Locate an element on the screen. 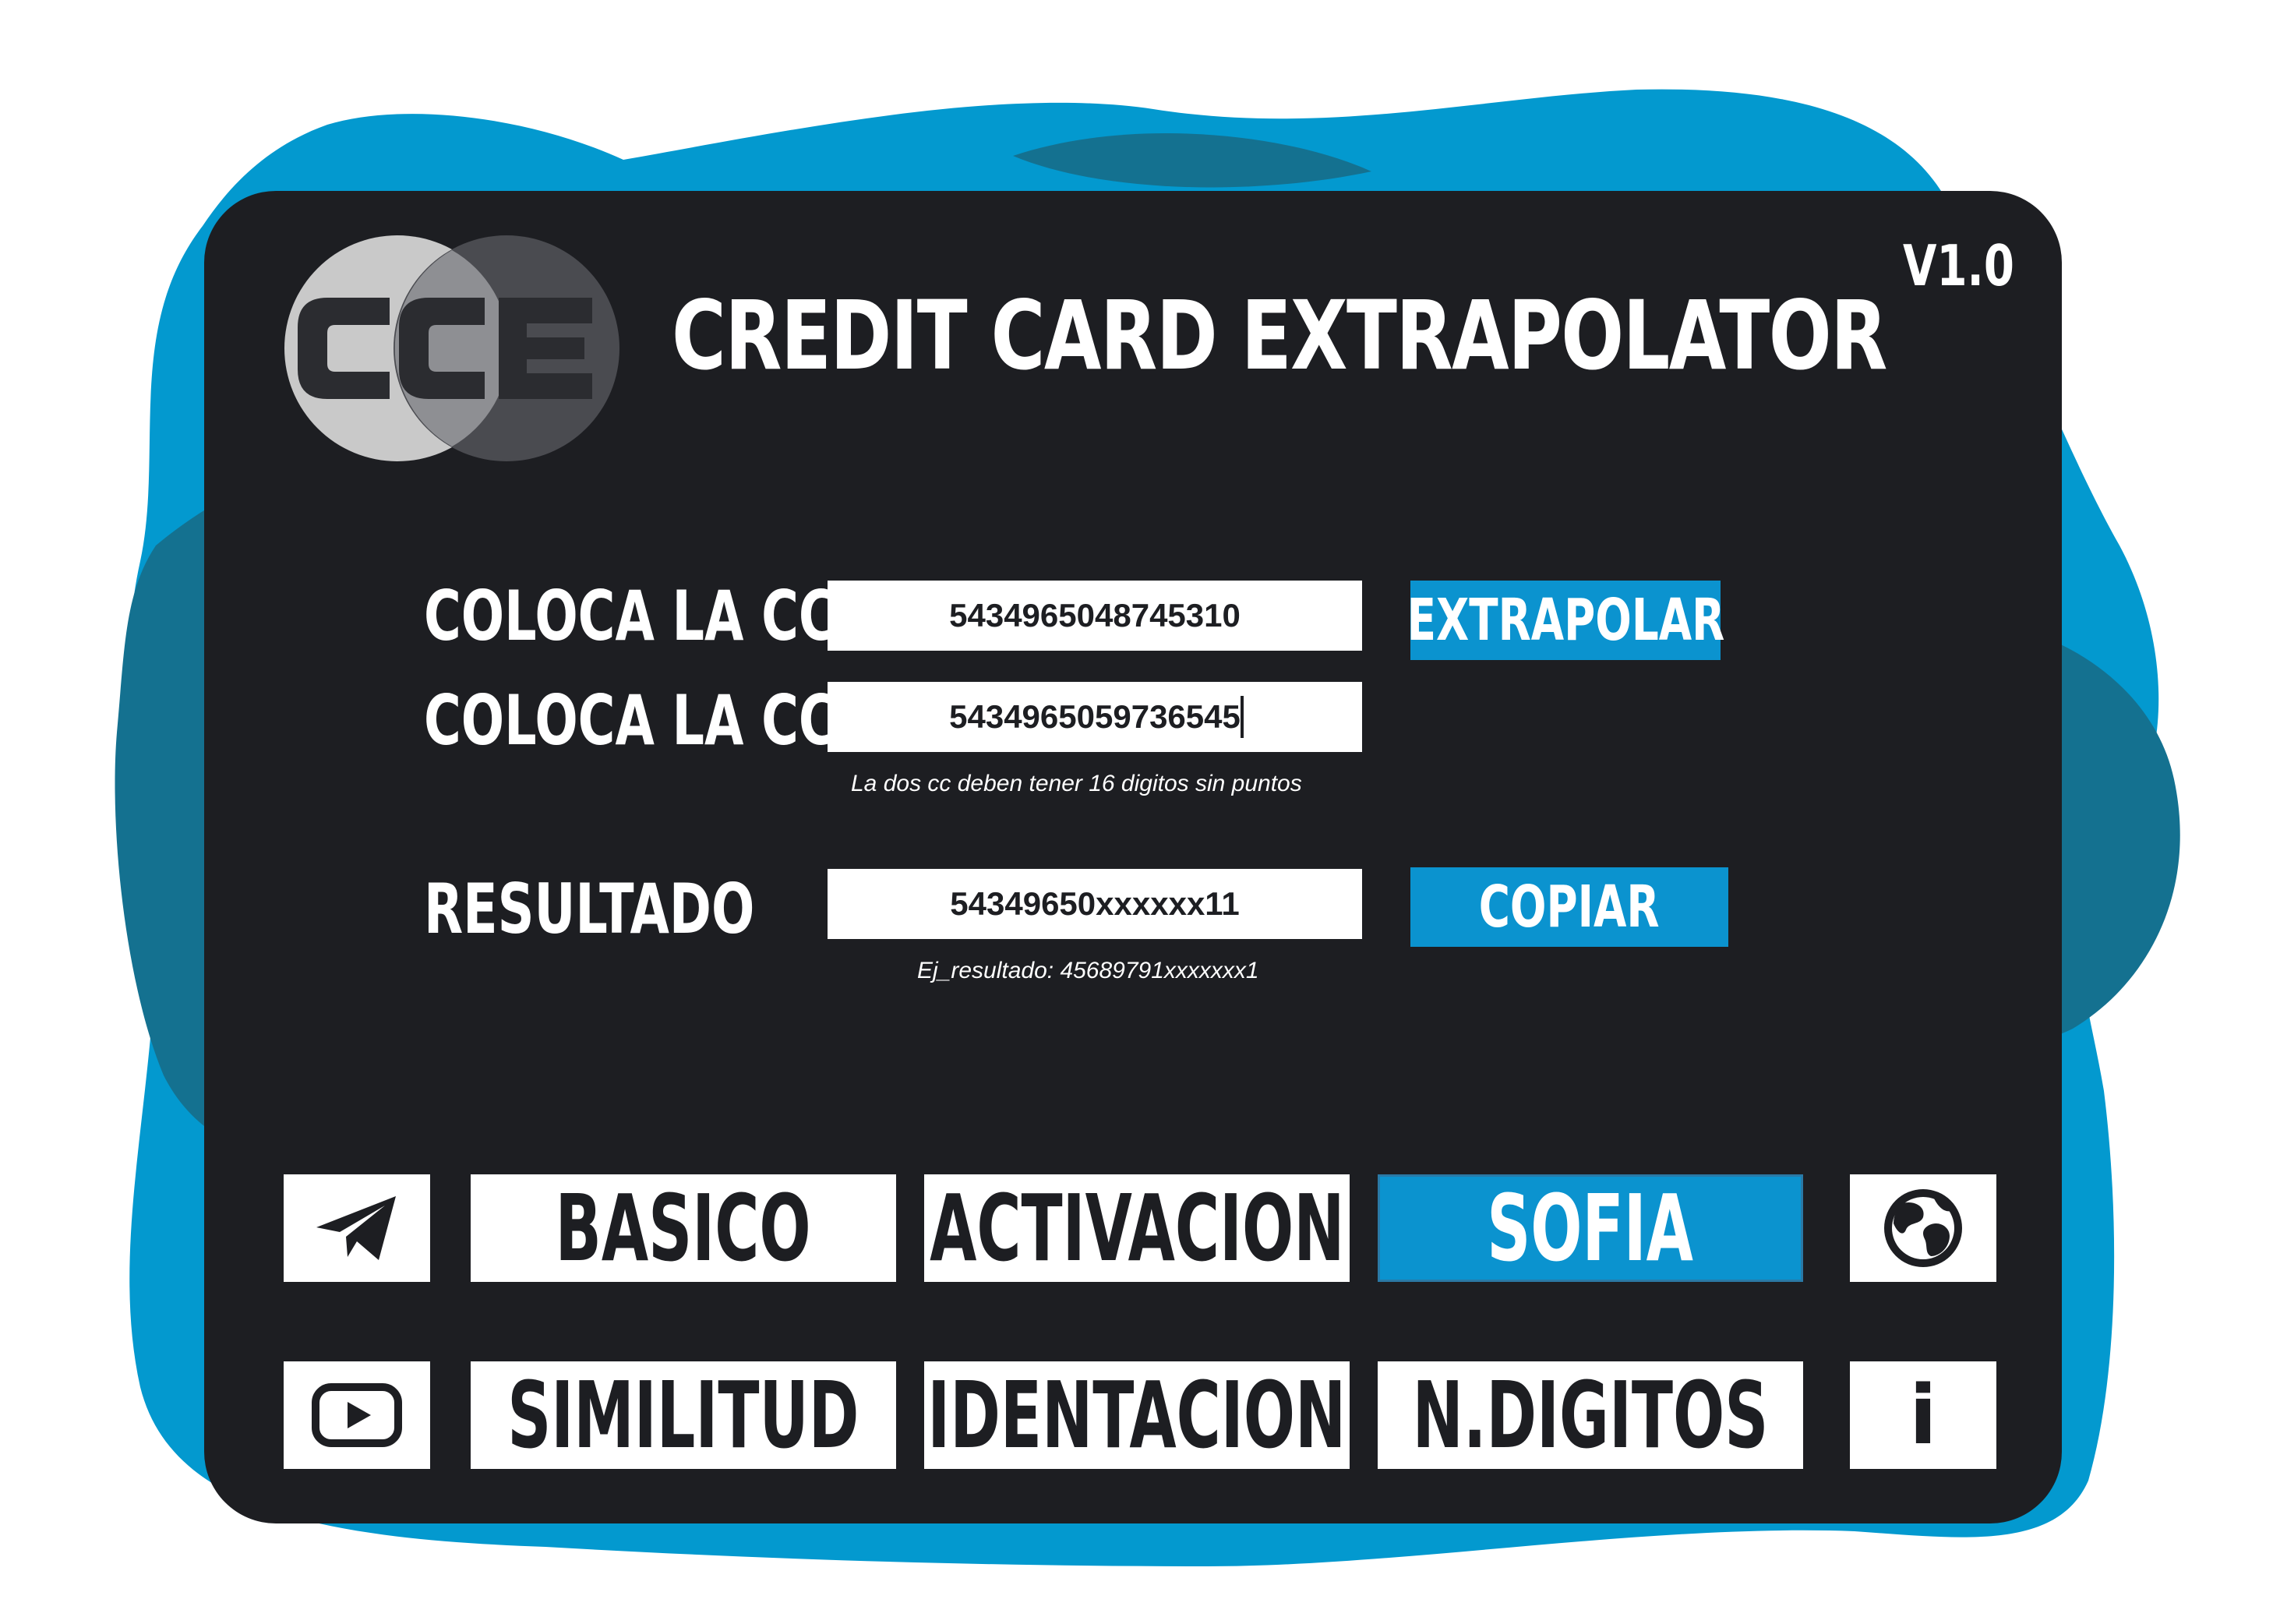 The width and height of the screenshot is (2273, 1624). nav-ndigitos-label: N.DIGITOS is located at coordinates (1590, 1415).